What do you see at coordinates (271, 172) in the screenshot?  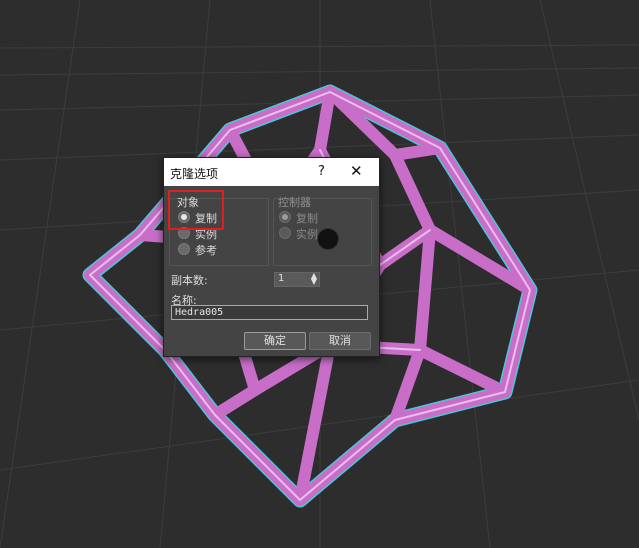 I see `dialog-titlebar: 克隆选项 ? ✕` at bounding box center [271, 172].